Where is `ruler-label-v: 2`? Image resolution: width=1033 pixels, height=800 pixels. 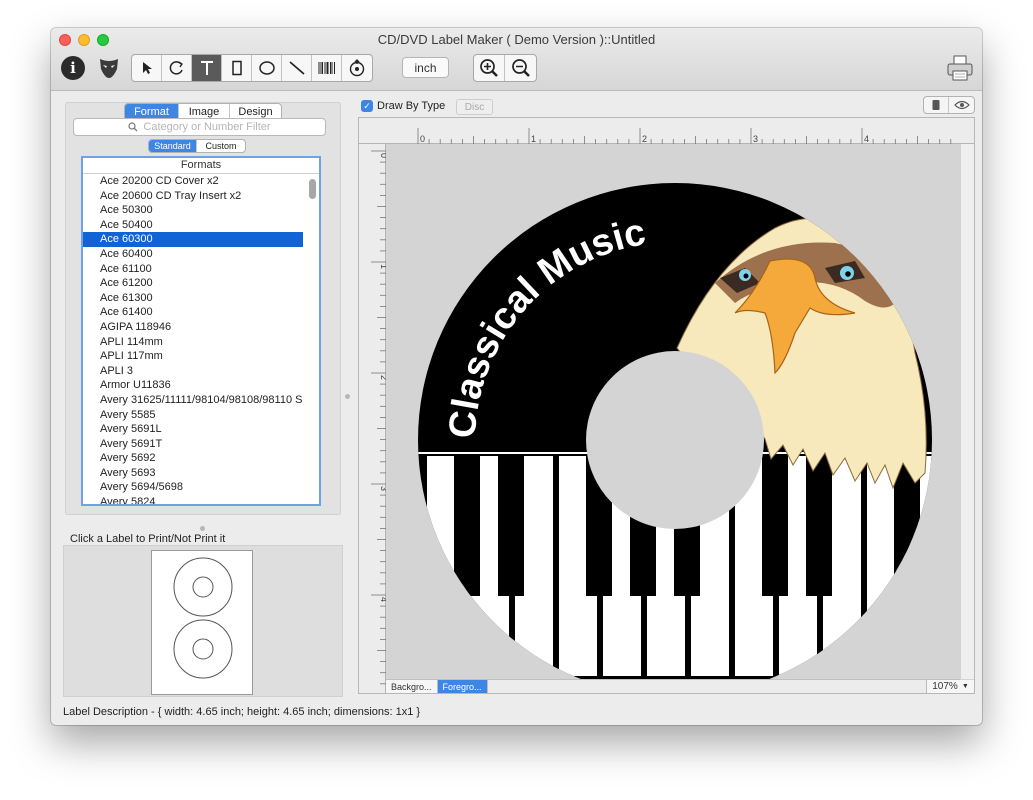 ruler-label-v: 2 is located at coordinates (382, 377).